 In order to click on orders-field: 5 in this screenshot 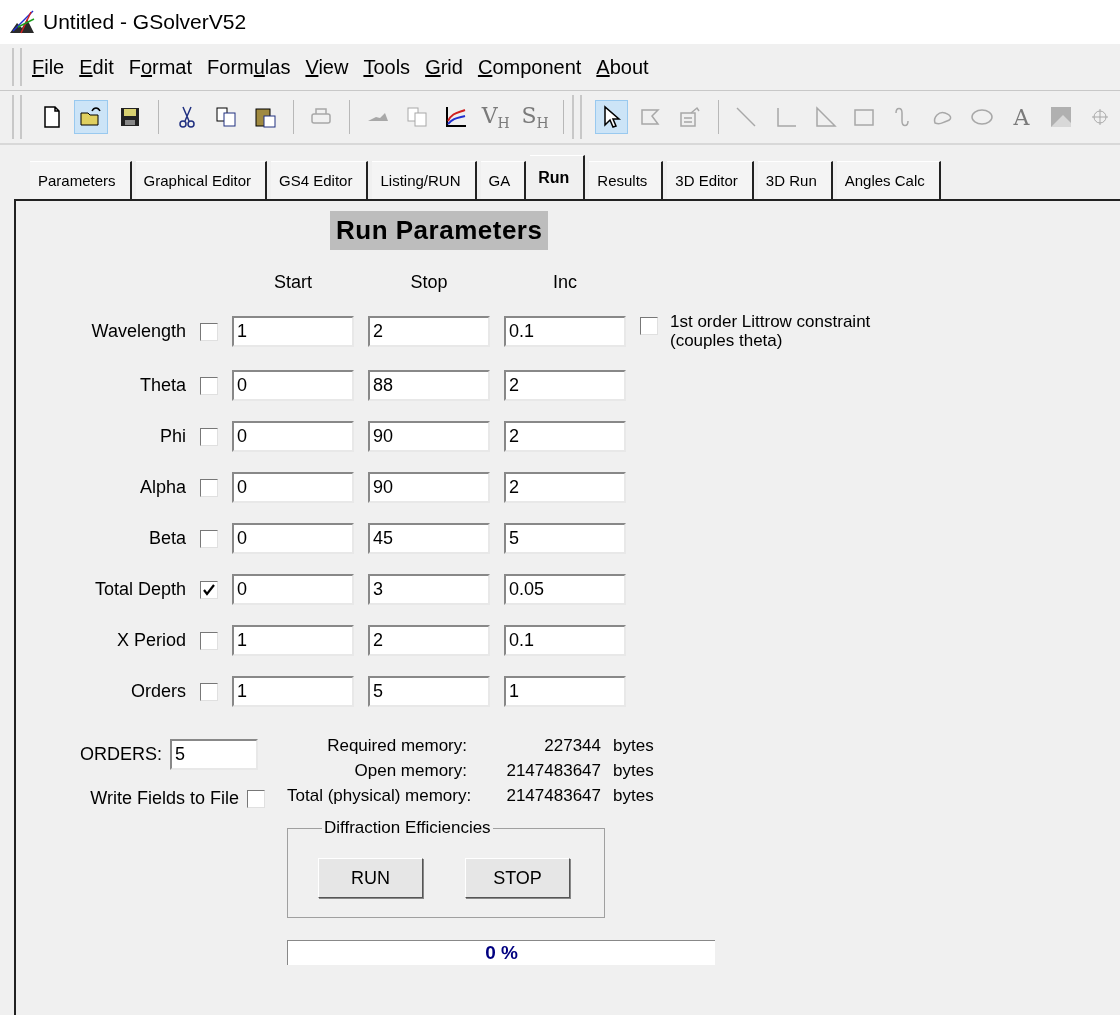, I will do `click(214, 755)`.